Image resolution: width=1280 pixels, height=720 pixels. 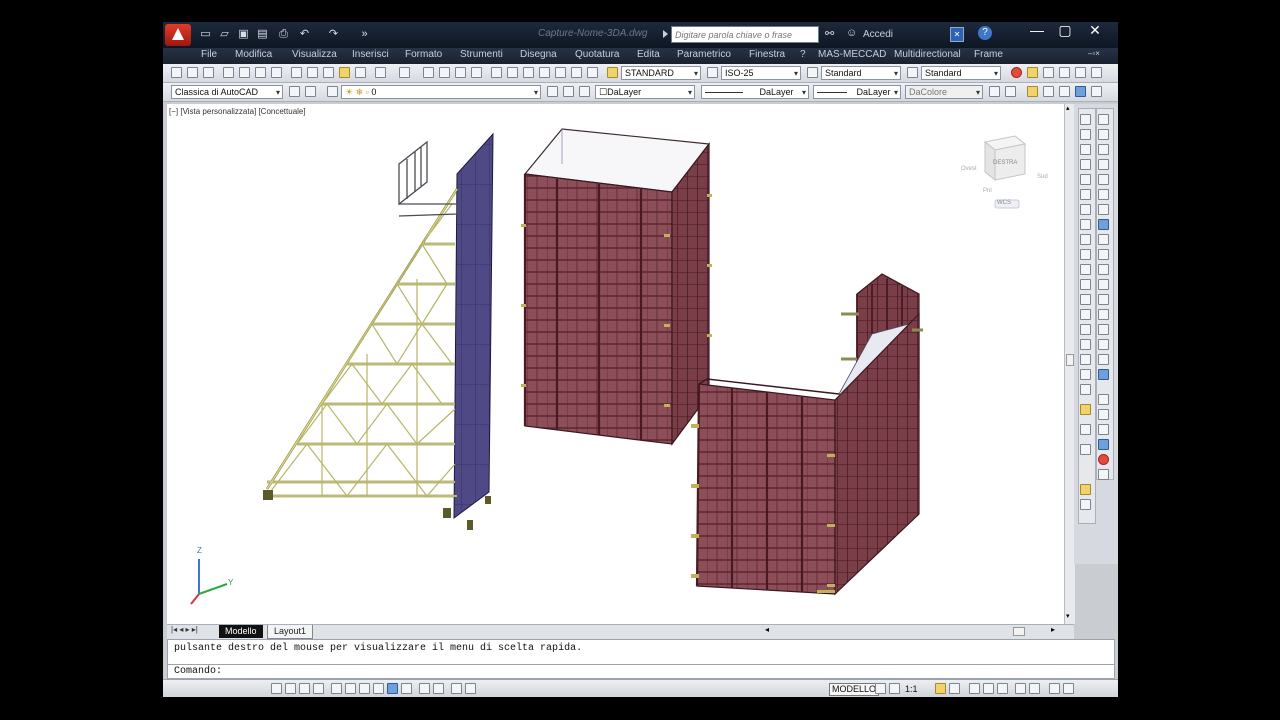 What do you see at coordinates (927, 54) in the screenshot?
I see `menu-multidirectional: Multidirectional` at bounding box center [927, 54].